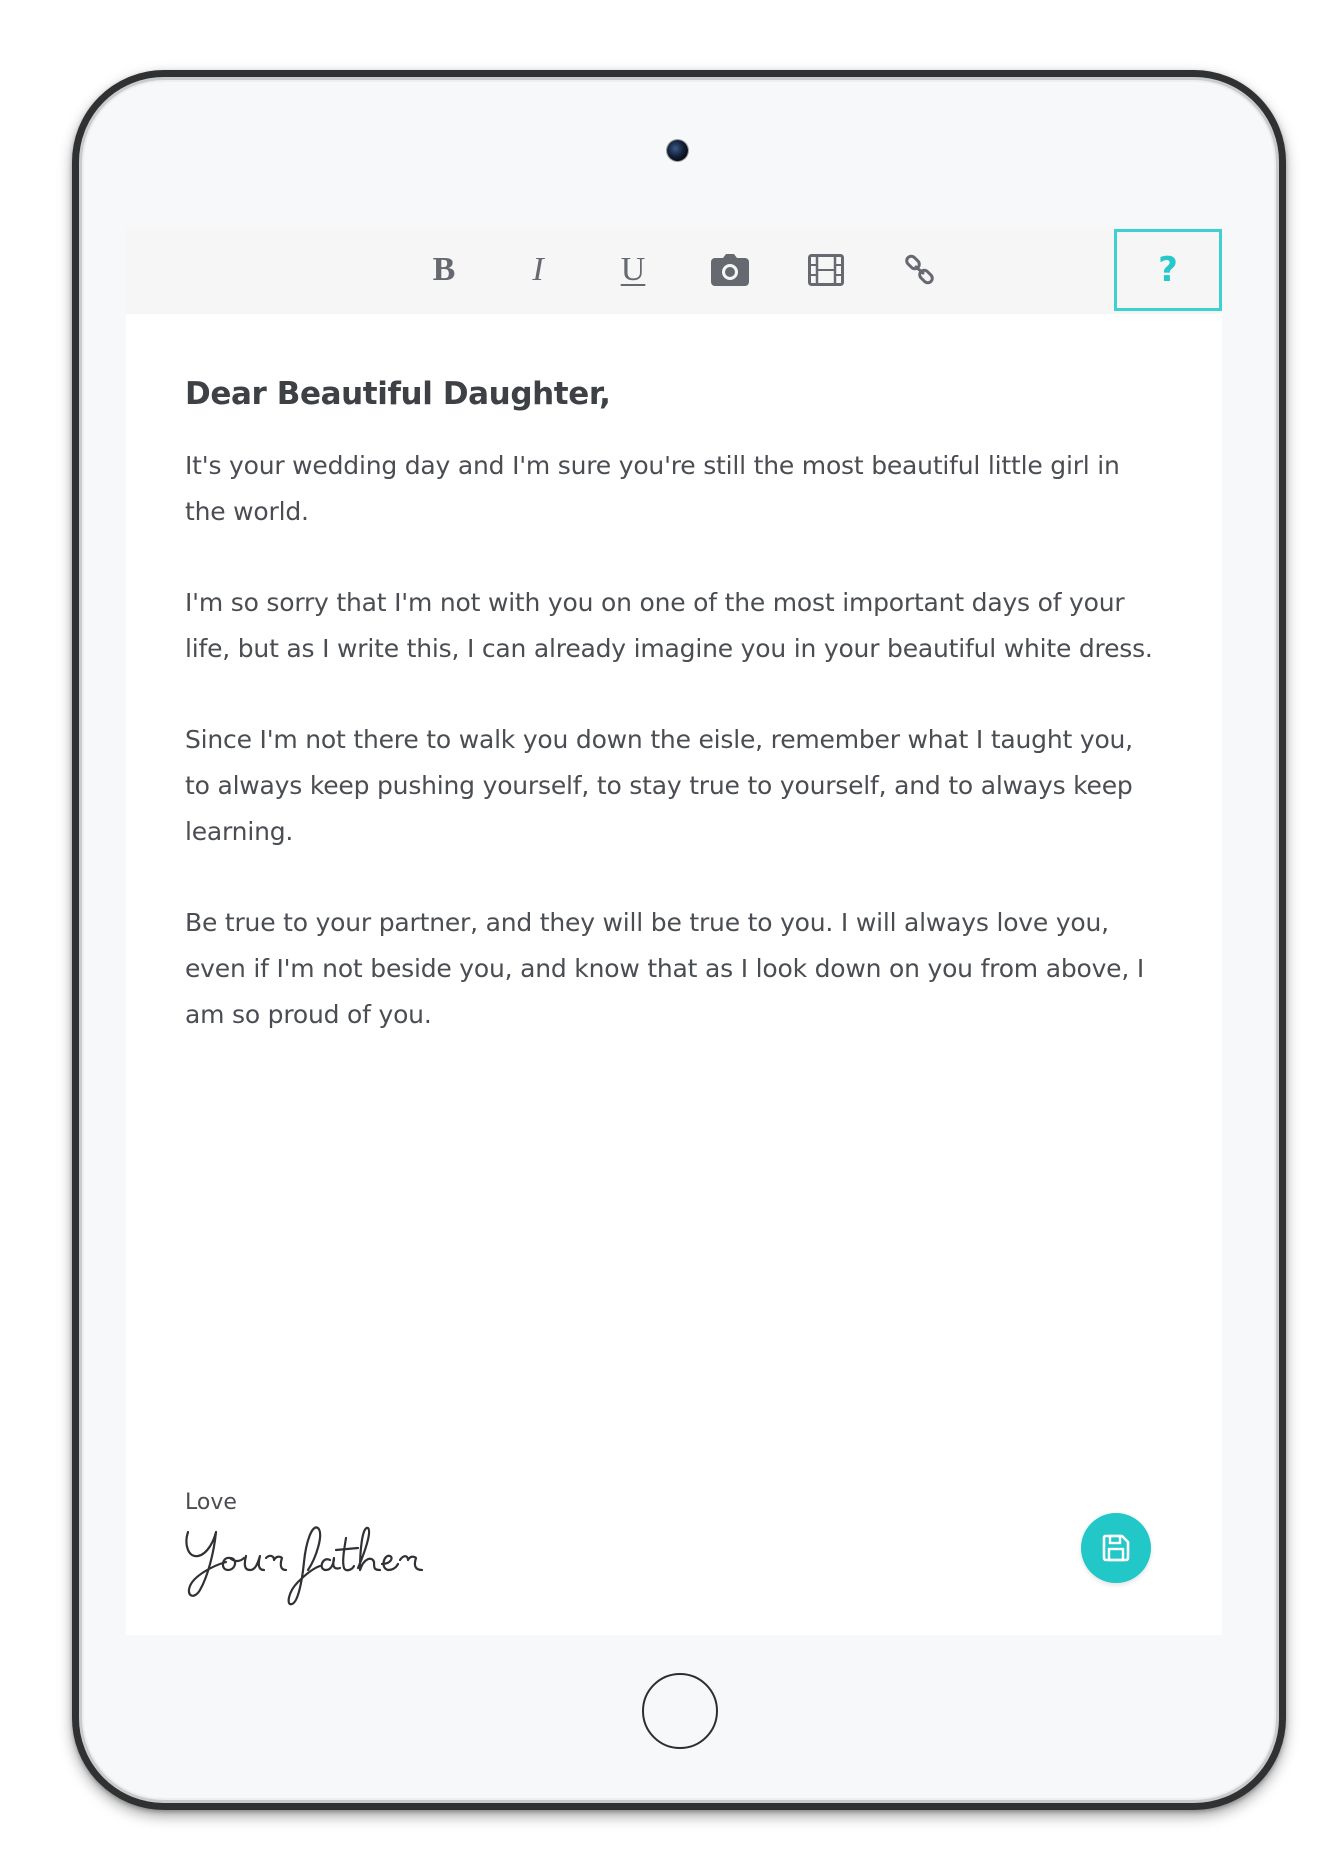 This screenshot has height=1855, width=1331. Describe the element at coordinates (633, 270) in the screenshot. I see `underline-button: U` at that location.